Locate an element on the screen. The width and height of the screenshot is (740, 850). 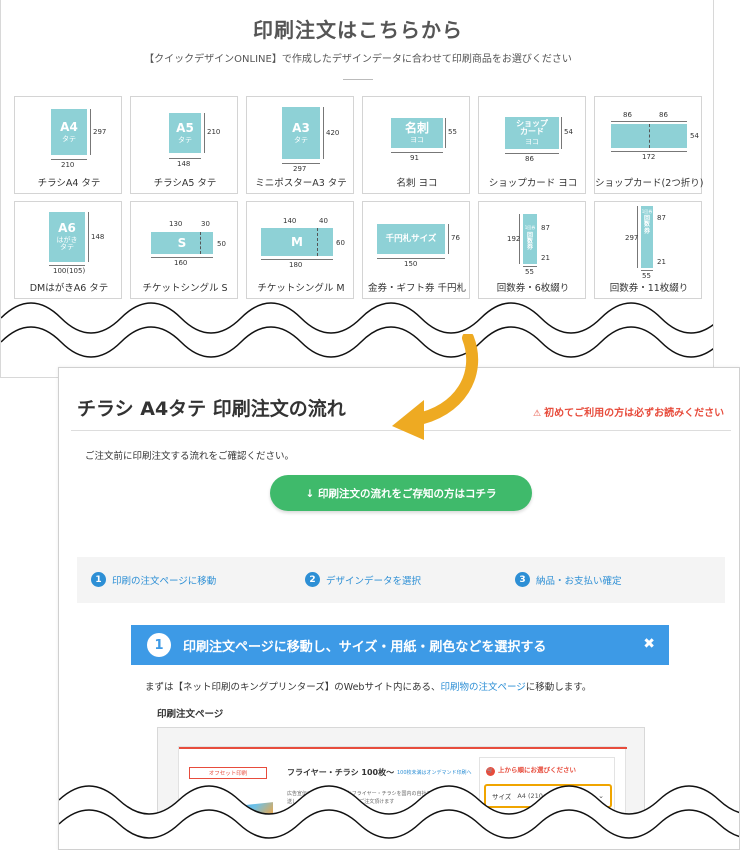
product-card-shop-card: ショップ カード ヨコ 54 86 ショップカード ヨコ is located at coordinates (532, 145).